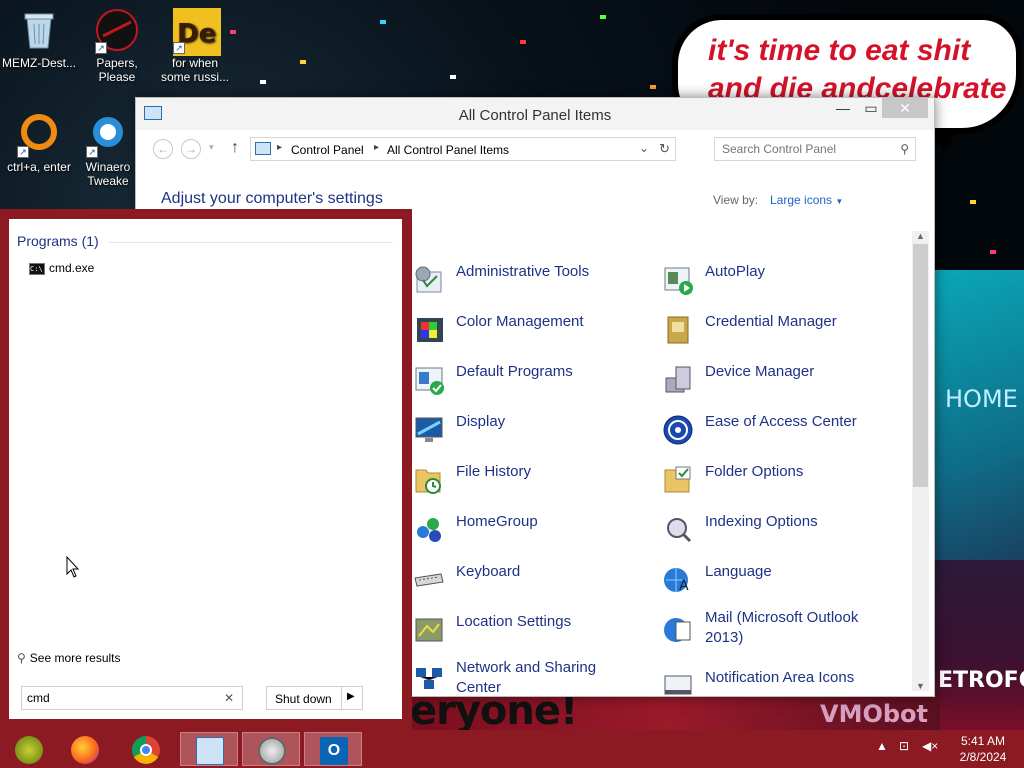 This screenshot has width=1024, height=768. Describe the element at coordinates (448, 150) in the screenshot. I see `breadcrumb-all-items: All Control Panel Items` at that location.